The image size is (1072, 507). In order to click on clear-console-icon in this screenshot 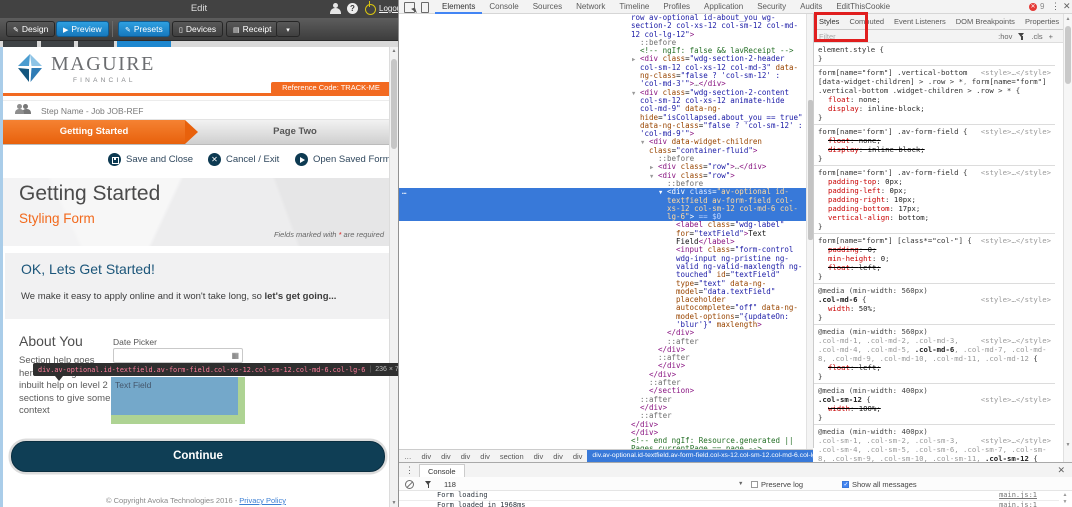, I will do `click(409, 484)`.